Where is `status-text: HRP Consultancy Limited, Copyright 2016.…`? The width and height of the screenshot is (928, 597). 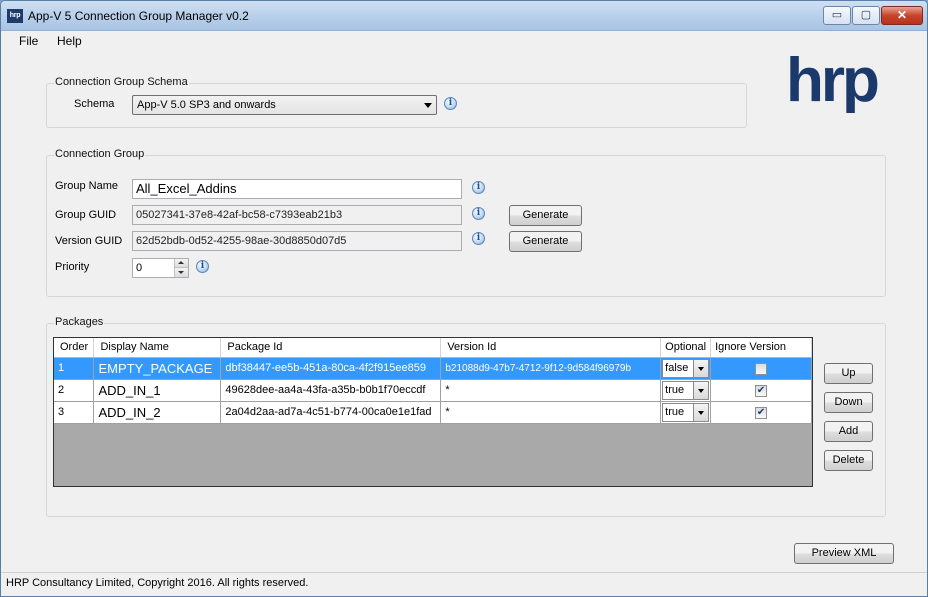 status-text: HRP Consultancy Limited, Copyright 2016.… is located at coordinates (157, 583).